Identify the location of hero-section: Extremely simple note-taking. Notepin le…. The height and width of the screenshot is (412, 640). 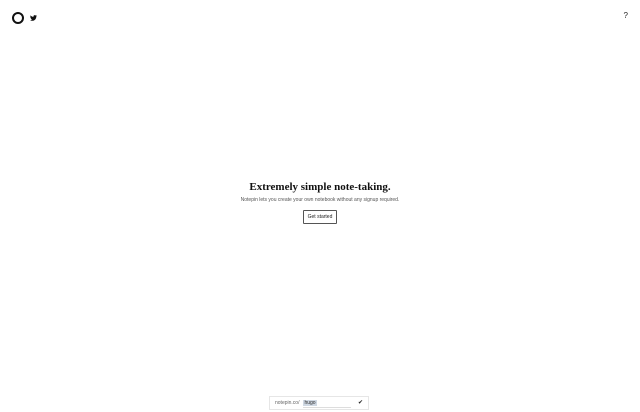
(320, 202).